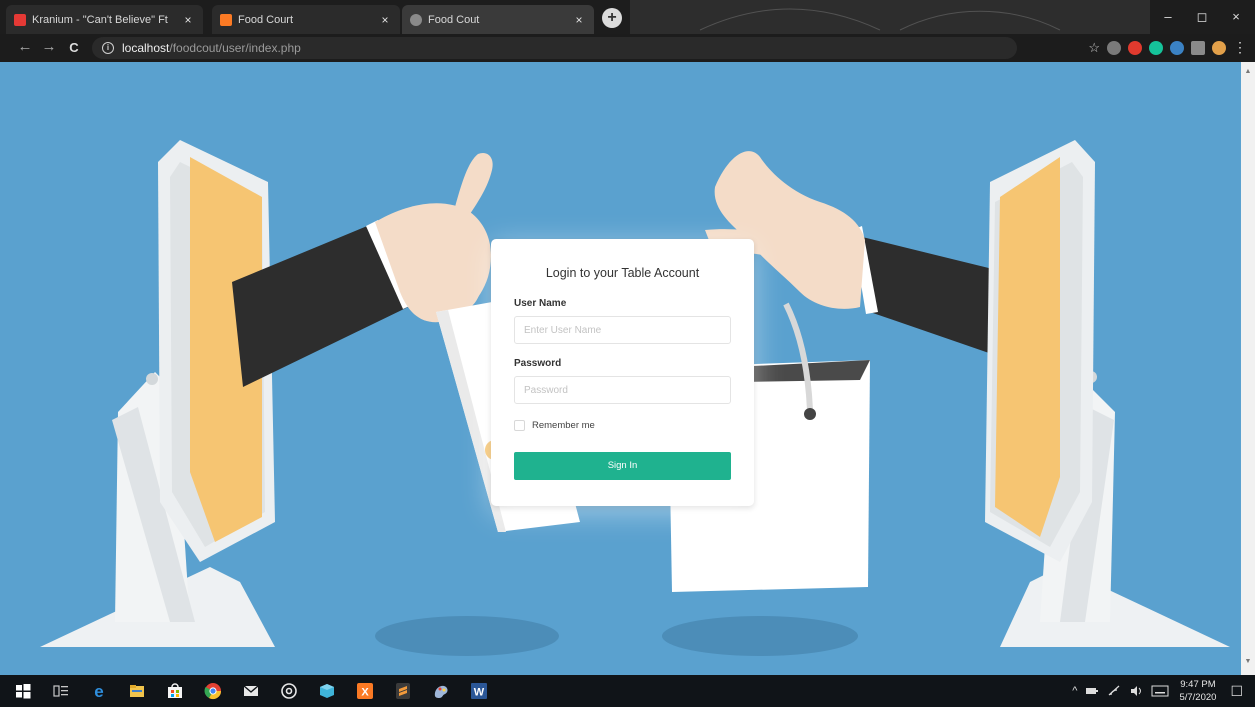 The image size is (1255, 707). What do you see at coordinates (1198, 47) in the screenshot?
I see `playlist-extension-icon` at bounding box center [1198, 47].